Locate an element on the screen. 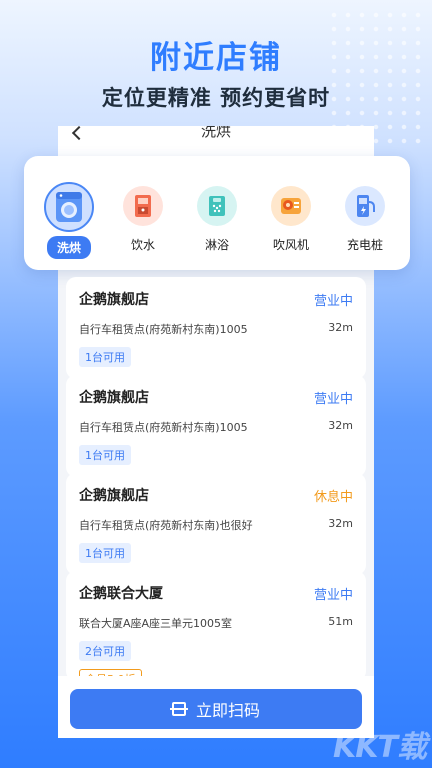 This screenshot has width=432, height=768. charging-pile-icon is located at coordinates (365, 206).